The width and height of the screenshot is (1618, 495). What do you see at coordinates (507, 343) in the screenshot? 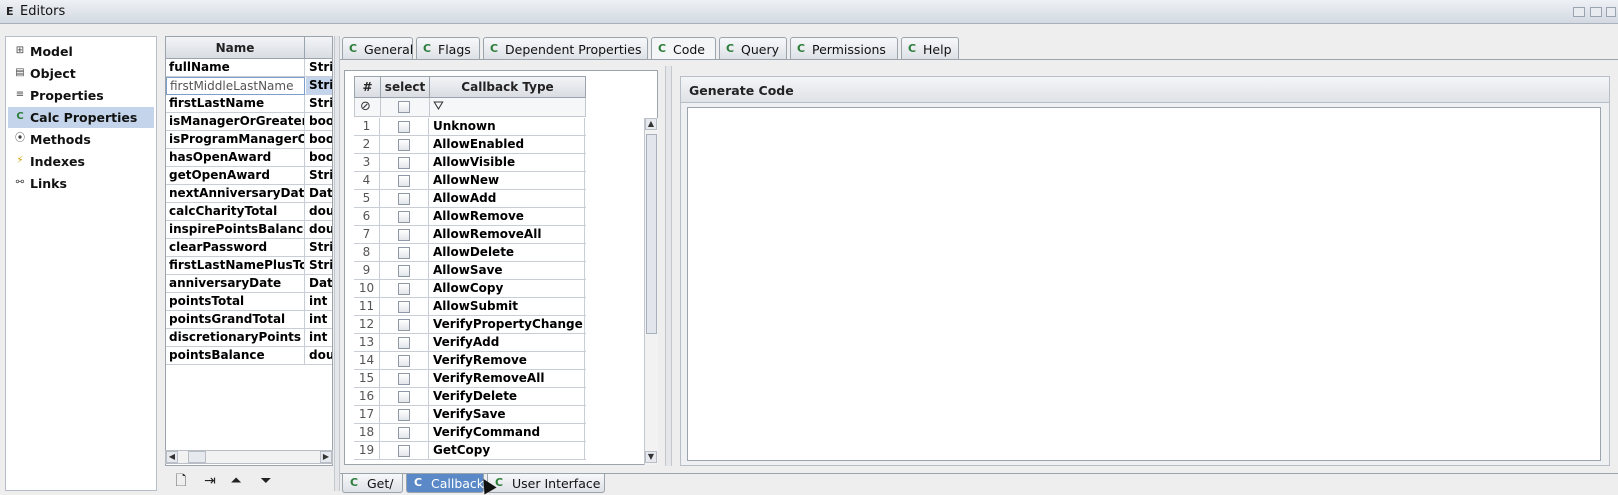
I see `callback-type-cell: VerifyAdd` at bounding box center [507, 343].